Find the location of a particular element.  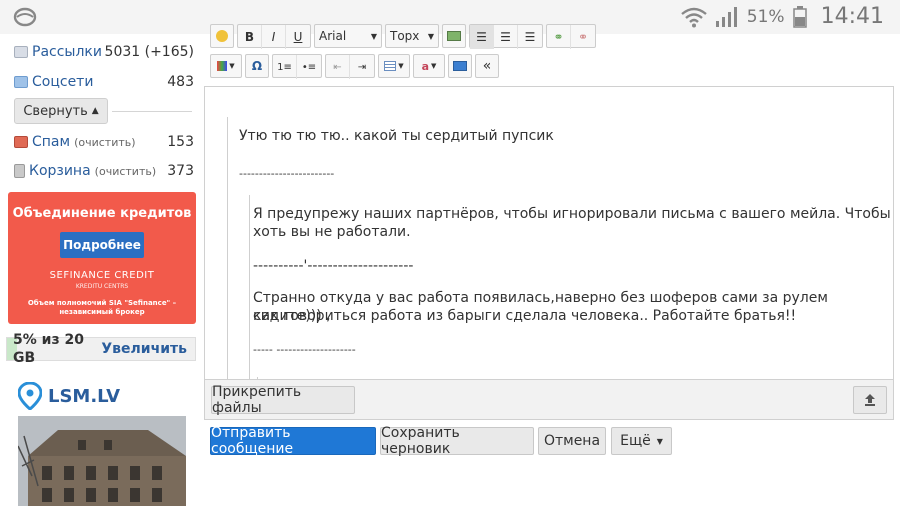

translate-button: a ▼ is located at coordinates (429, 66).